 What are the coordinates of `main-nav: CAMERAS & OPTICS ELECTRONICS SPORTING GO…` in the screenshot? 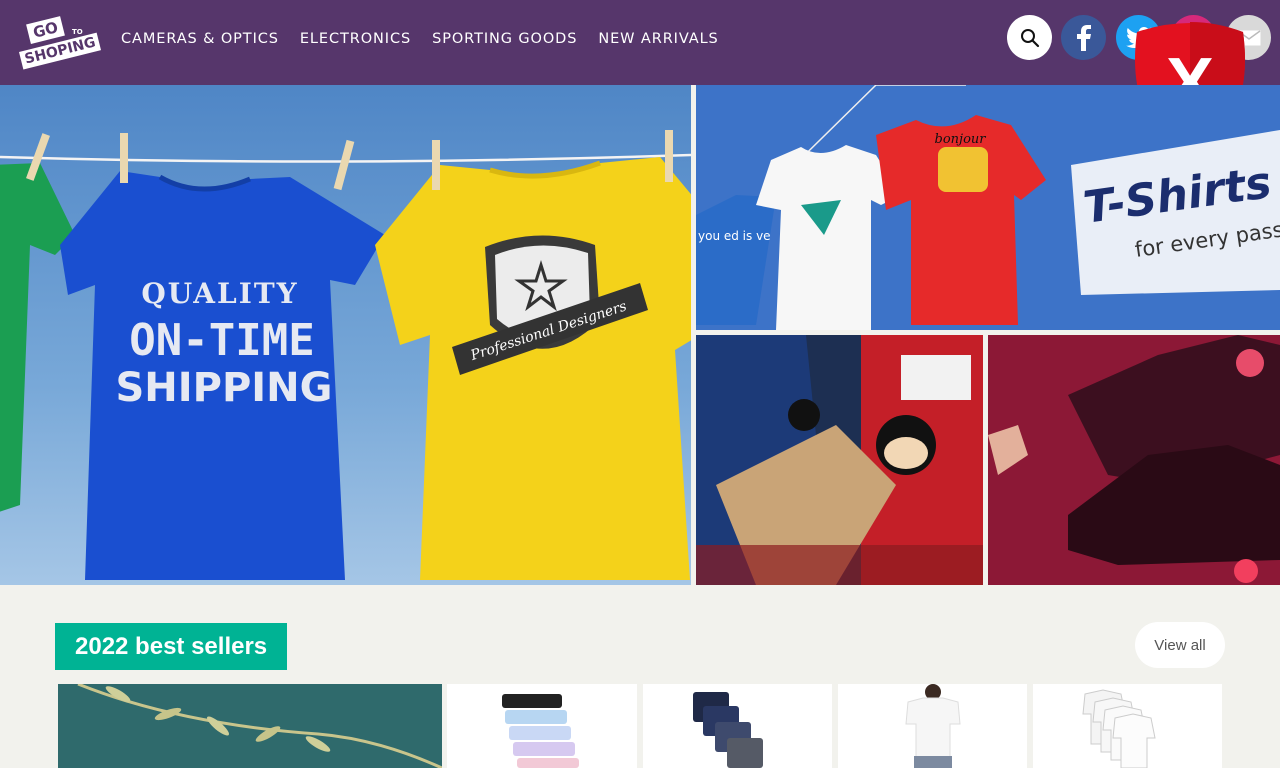 It's located at (430, 39).